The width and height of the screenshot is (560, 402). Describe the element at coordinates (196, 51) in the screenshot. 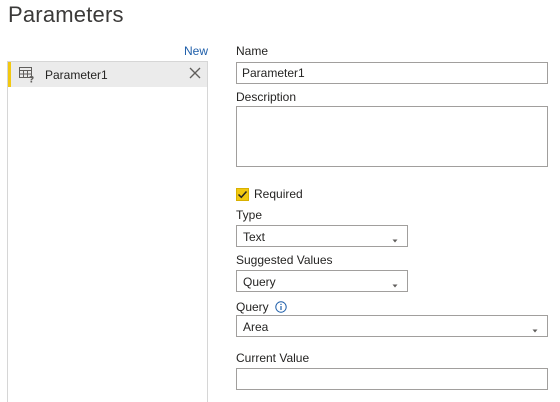

I see `new-parameter-link: New` at that location.